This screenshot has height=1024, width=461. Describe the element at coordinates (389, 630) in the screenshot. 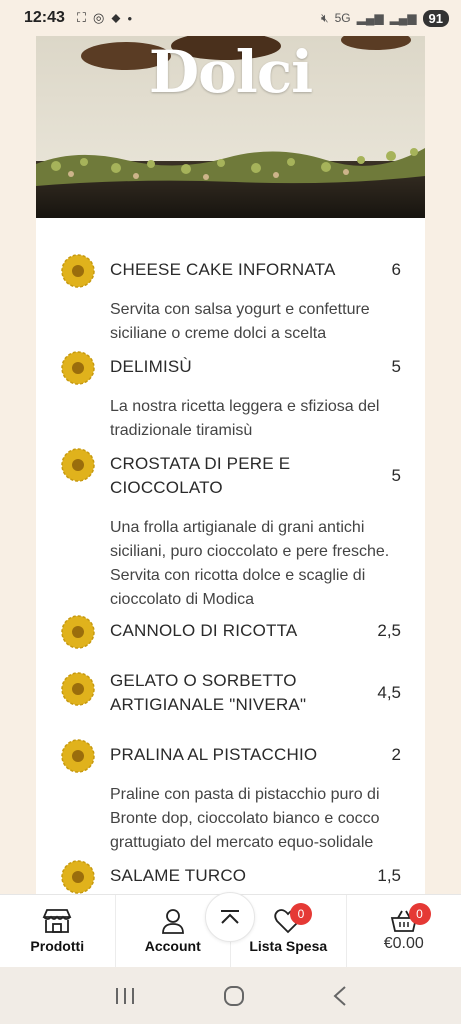

I see `item-price: 2,5` at that location.